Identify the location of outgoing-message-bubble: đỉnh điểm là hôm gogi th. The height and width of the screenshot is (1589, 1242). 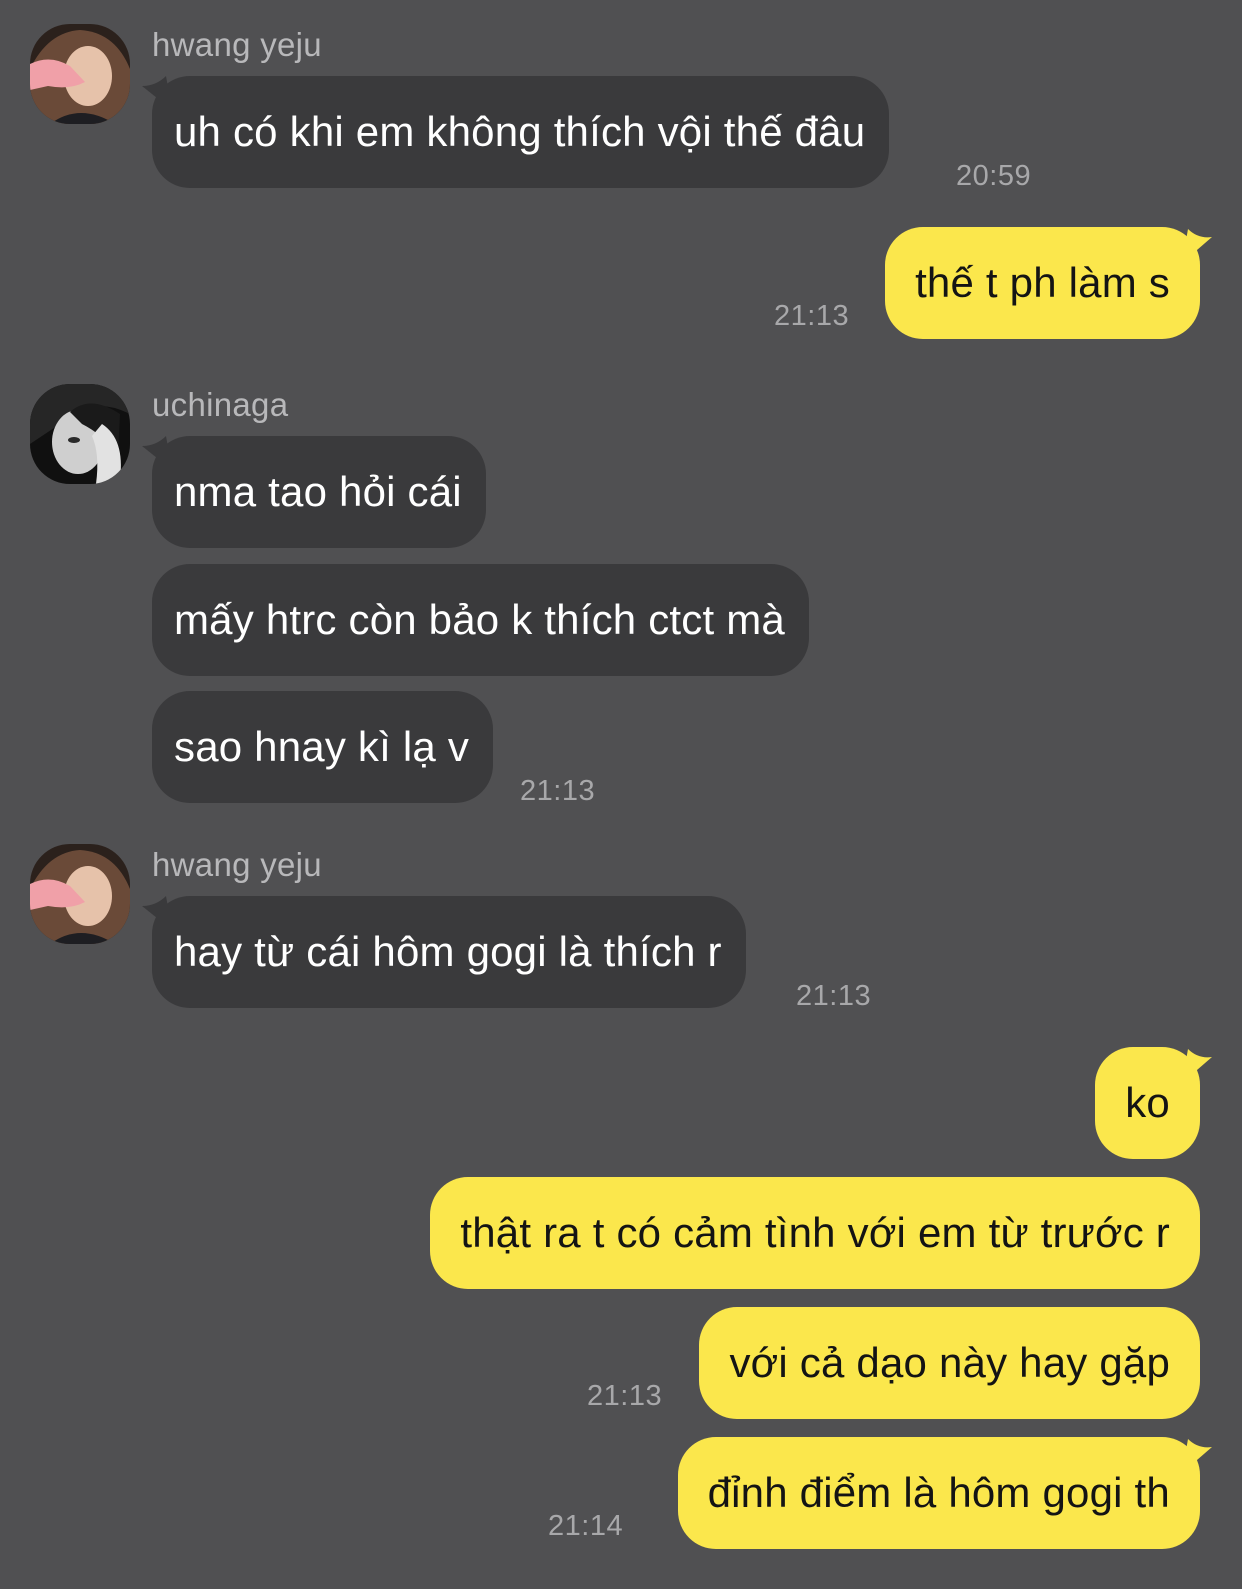
(944, 1493).